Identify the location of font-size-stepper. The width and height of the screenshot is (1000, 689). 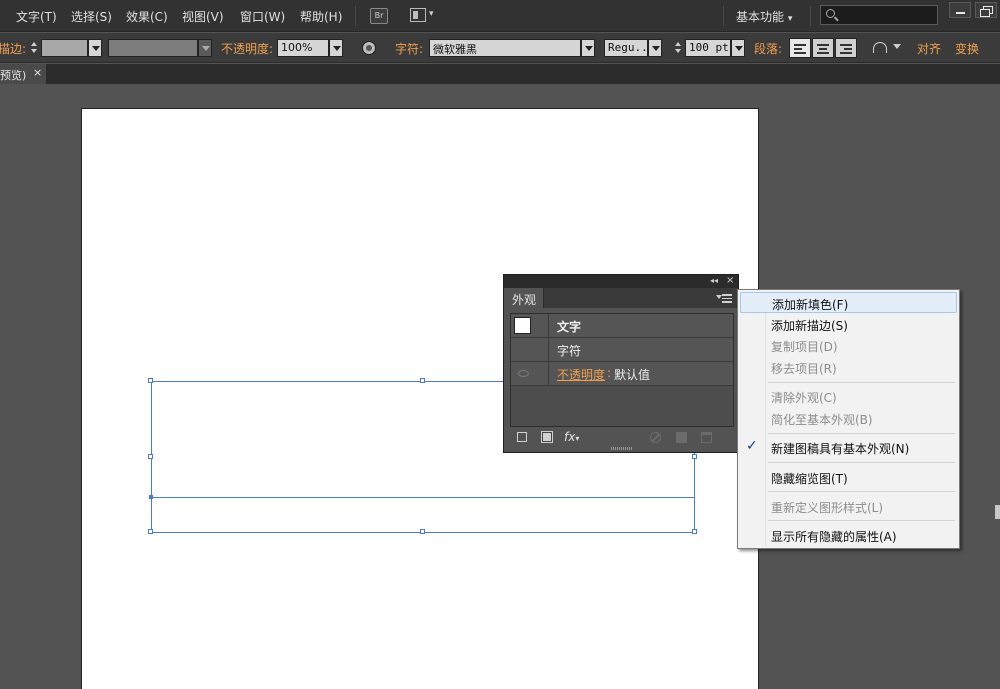
(678, 48).